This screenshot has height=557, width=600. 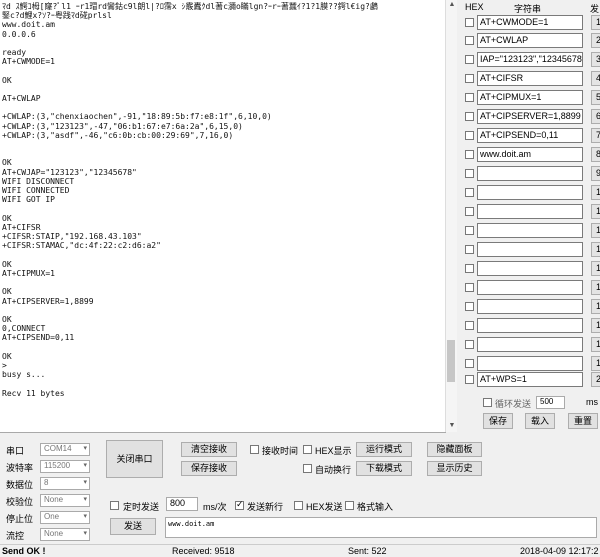 What do you see at coordinates (182, 504) in the screenshot?
I see `send-interval-input: 800` at bounding box center [182, 504].